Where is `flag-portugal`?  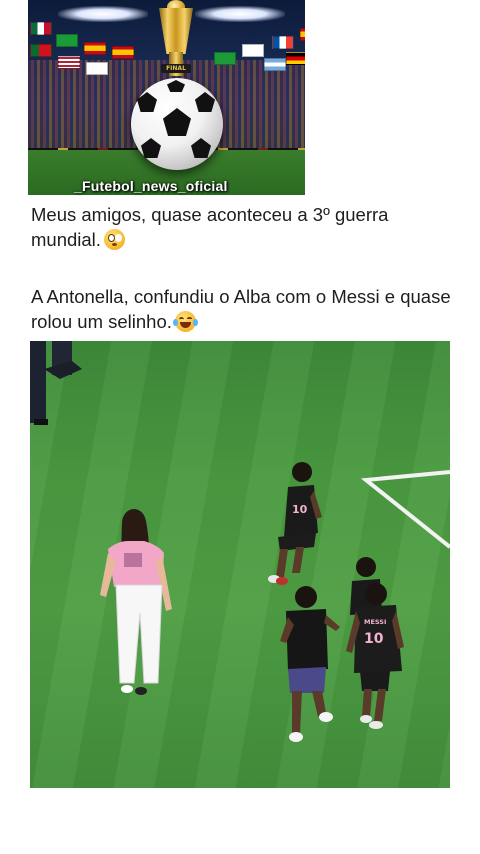
flag-portugal is located at coordinates (41, 50).